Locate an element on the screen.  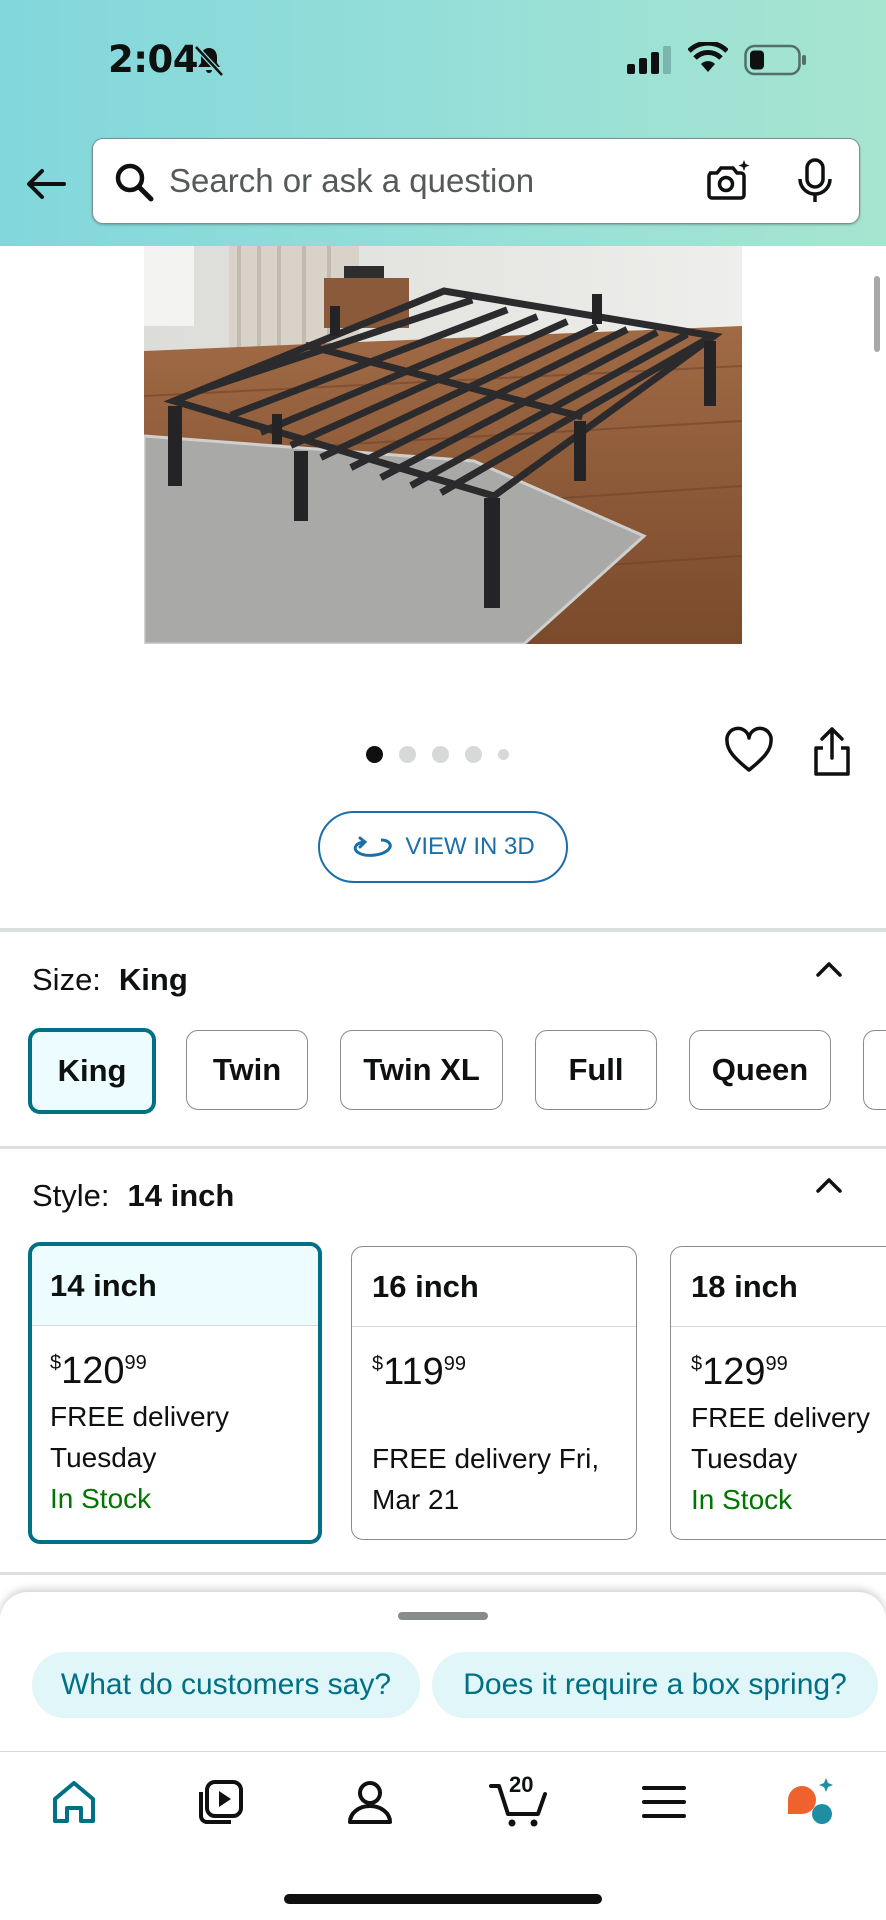
video-icon is located at coordinates (221, 1802).